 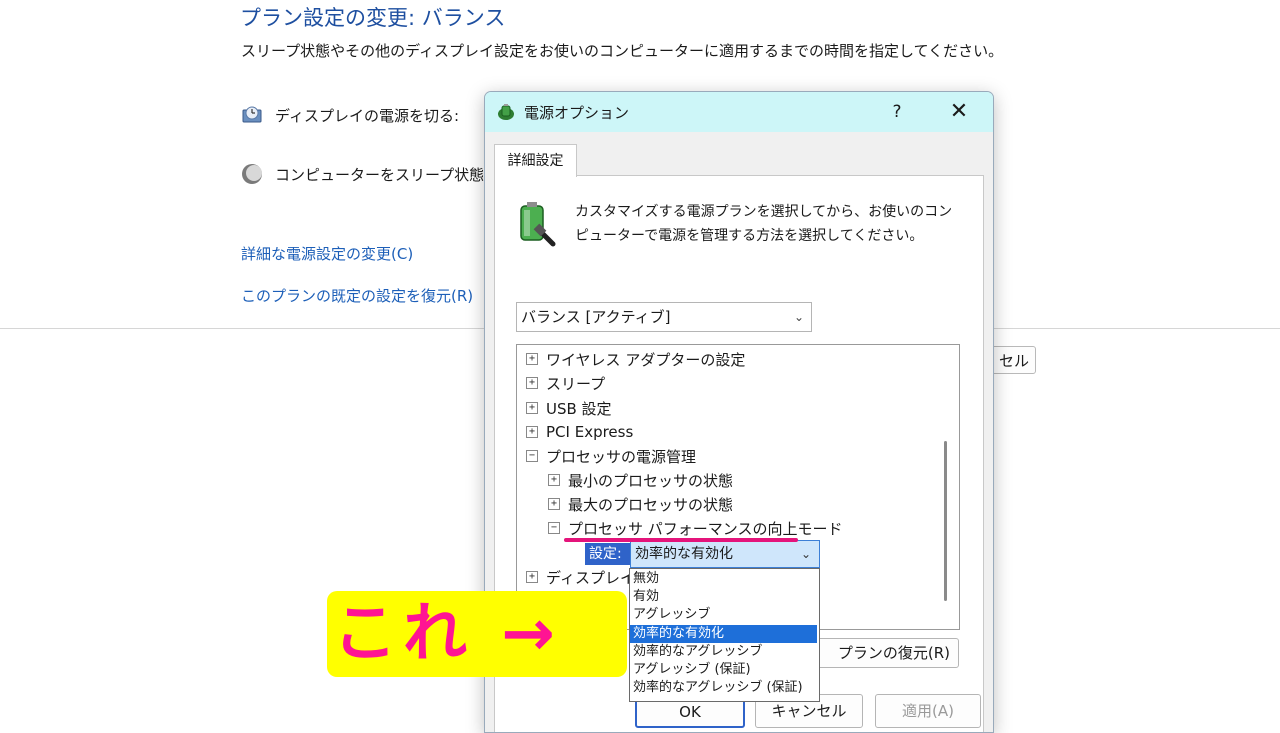 I want to click on tree-item-sleep: + スリープ, so click(x=565, y=383).